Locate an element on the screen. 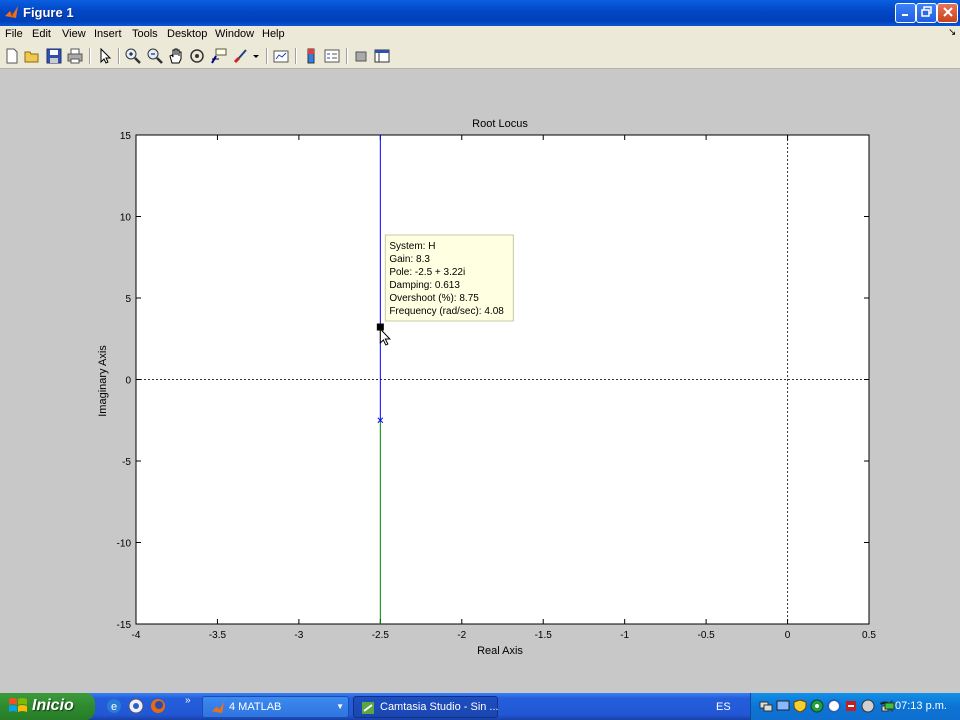  x-tick-label: -3.5 is located at coordinates (218, 635).